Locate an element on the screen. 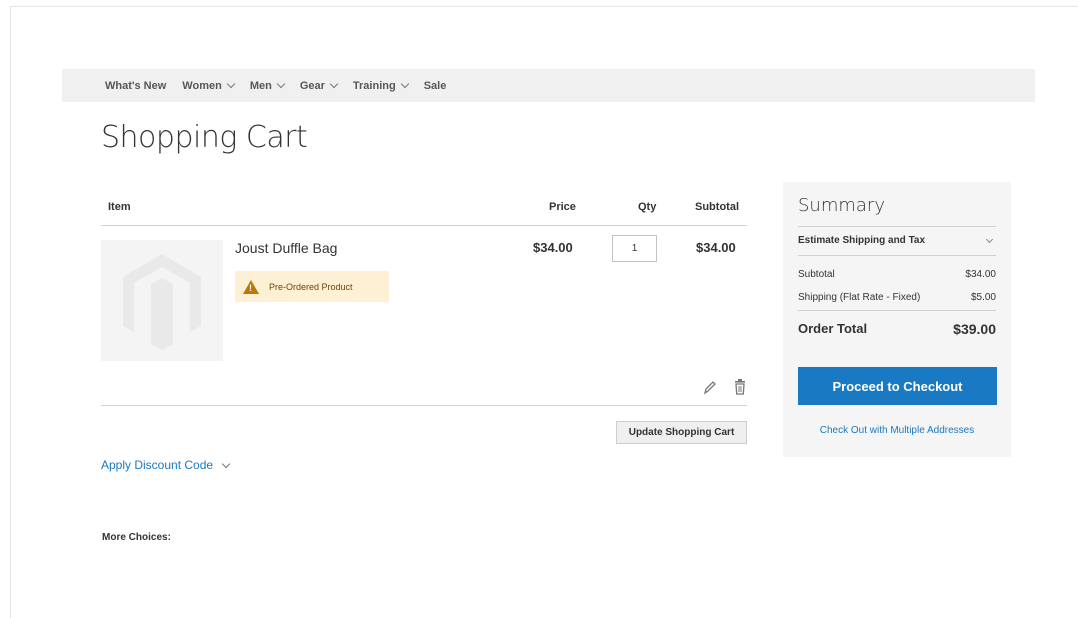  magento-logo-icon is located at coordinates (162, 302).